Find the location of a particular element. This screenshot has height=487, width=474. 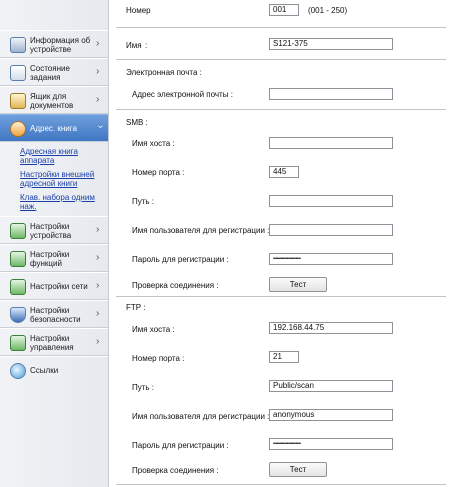

ftp-password-field: •••••••••••••••••••••• is located at coordinates (331, 444).